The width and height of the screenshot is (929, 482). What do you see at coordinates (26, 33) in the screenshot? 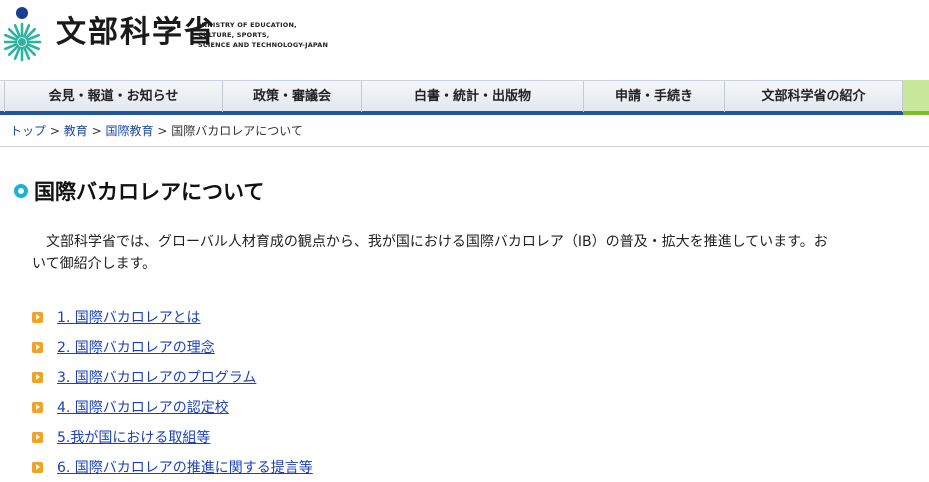
I see `mext-logo-icon` at bounding box center [26, 33].